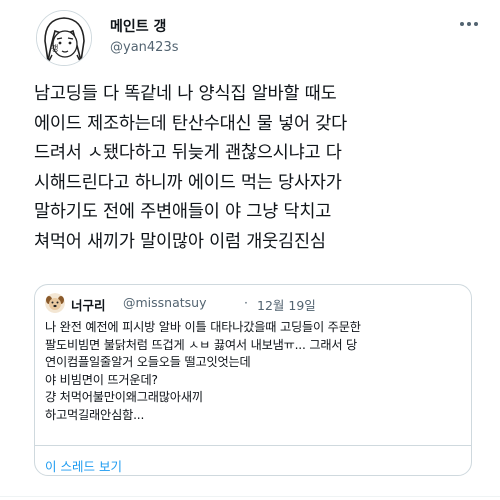 The image size is (500, 500). I want to click on quote-author-name: 너구리, so click(88, 304).